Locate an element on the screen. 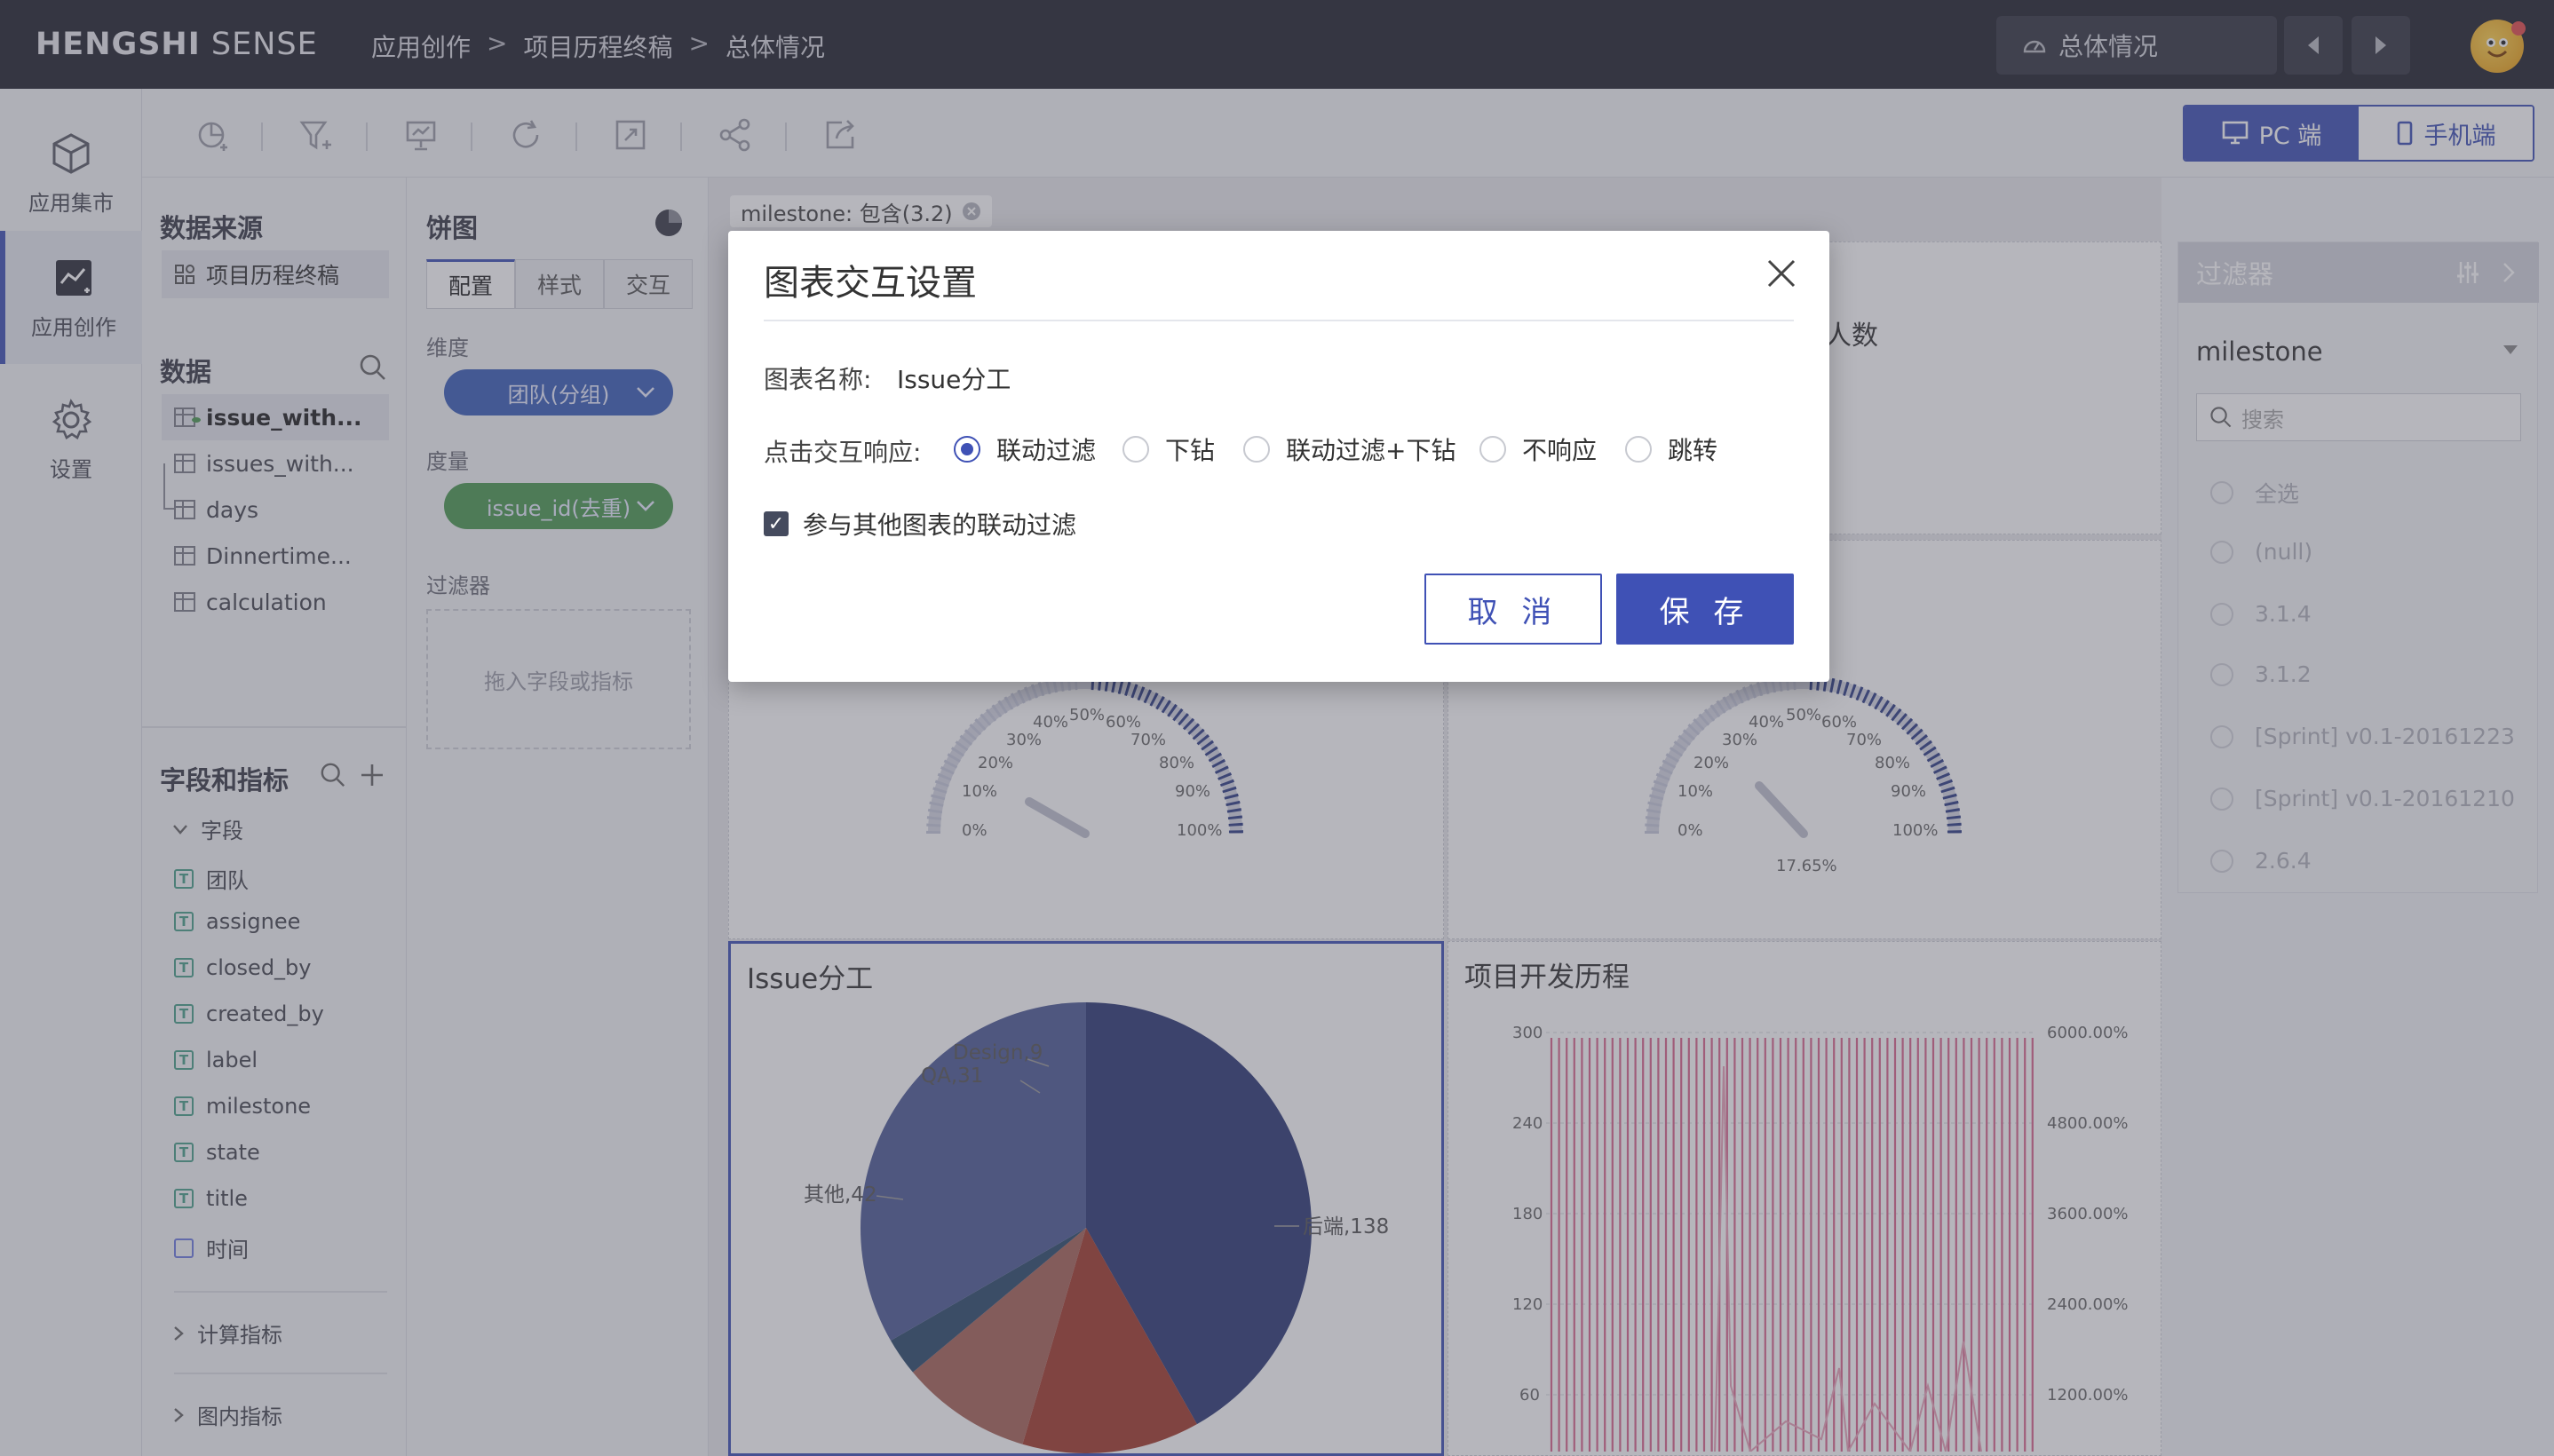  radio-linked-filter: 联动过滤 is located at coordinates (1025, 449).